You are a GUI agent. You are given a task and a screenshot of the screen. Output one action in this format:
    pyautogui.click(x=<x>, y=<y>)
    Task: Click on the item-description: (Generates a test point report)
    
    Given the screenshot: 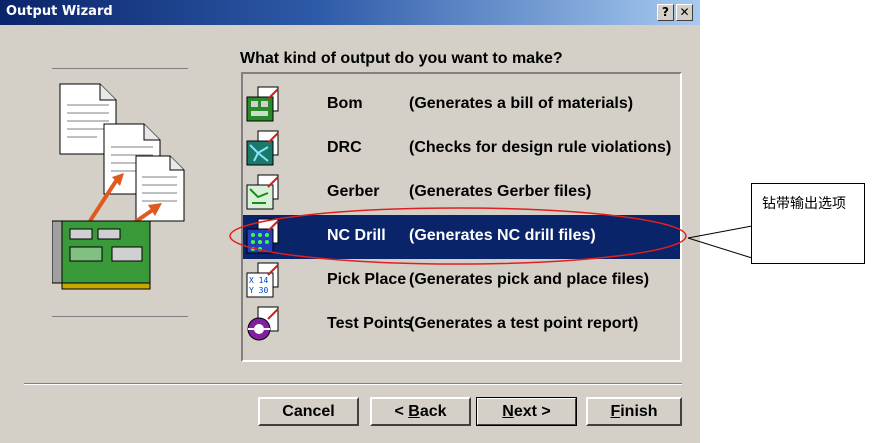 What is the action you would take?
    pyautogui.click(x=524, y=323)
    